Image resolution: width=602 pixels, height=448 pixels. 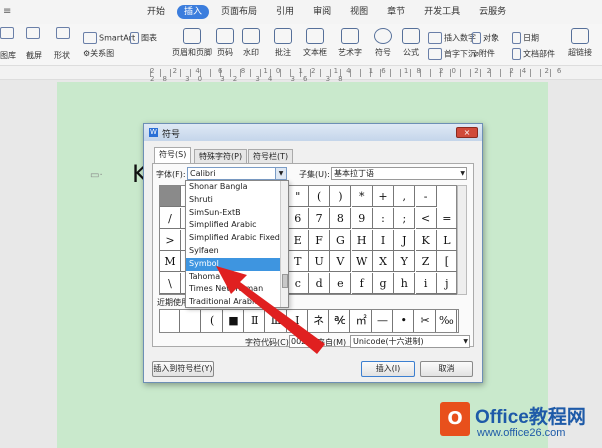 I want to click on font-list-item: Simplified Arabic Fixed, so click(x=237, y=238).